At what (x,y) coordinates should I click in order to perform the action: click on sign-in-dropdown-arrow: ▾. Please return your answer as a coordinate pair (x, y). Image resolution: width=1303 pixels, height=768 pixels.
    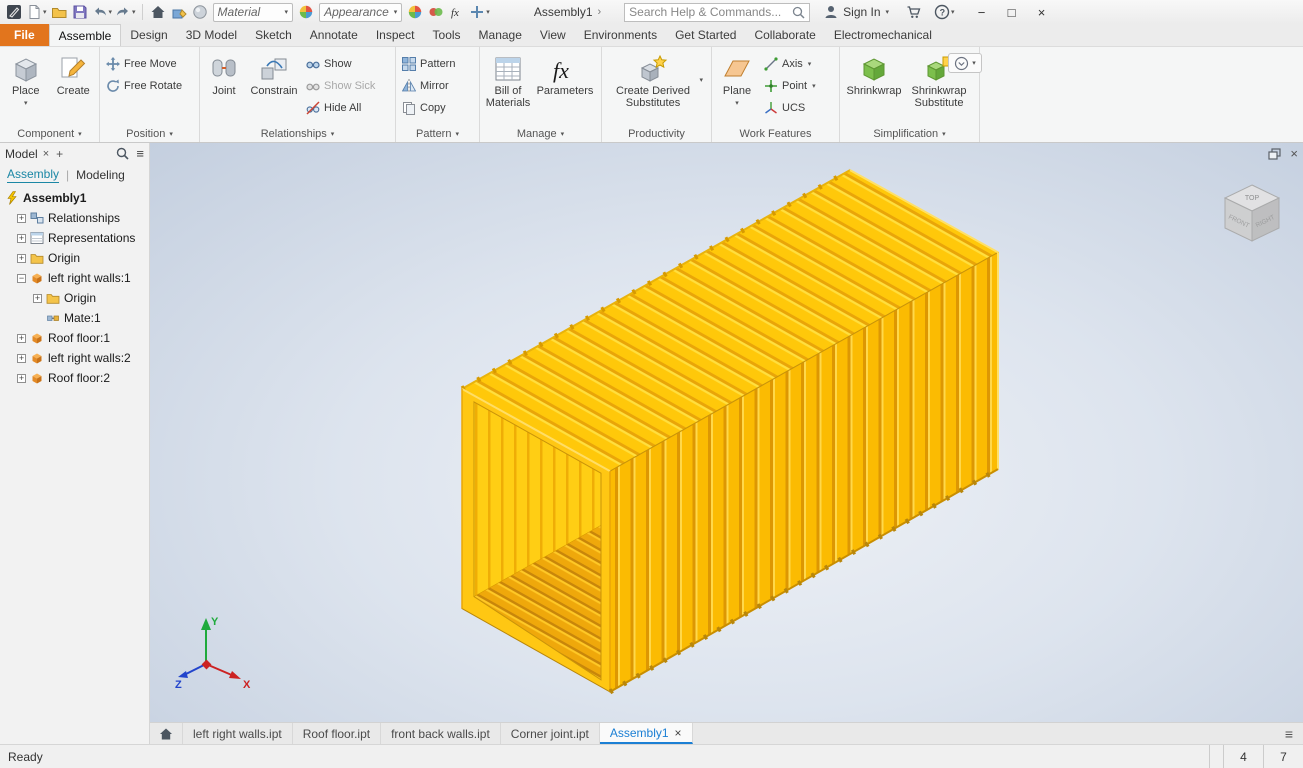
    Looking at the image, I should click on (888, 12).